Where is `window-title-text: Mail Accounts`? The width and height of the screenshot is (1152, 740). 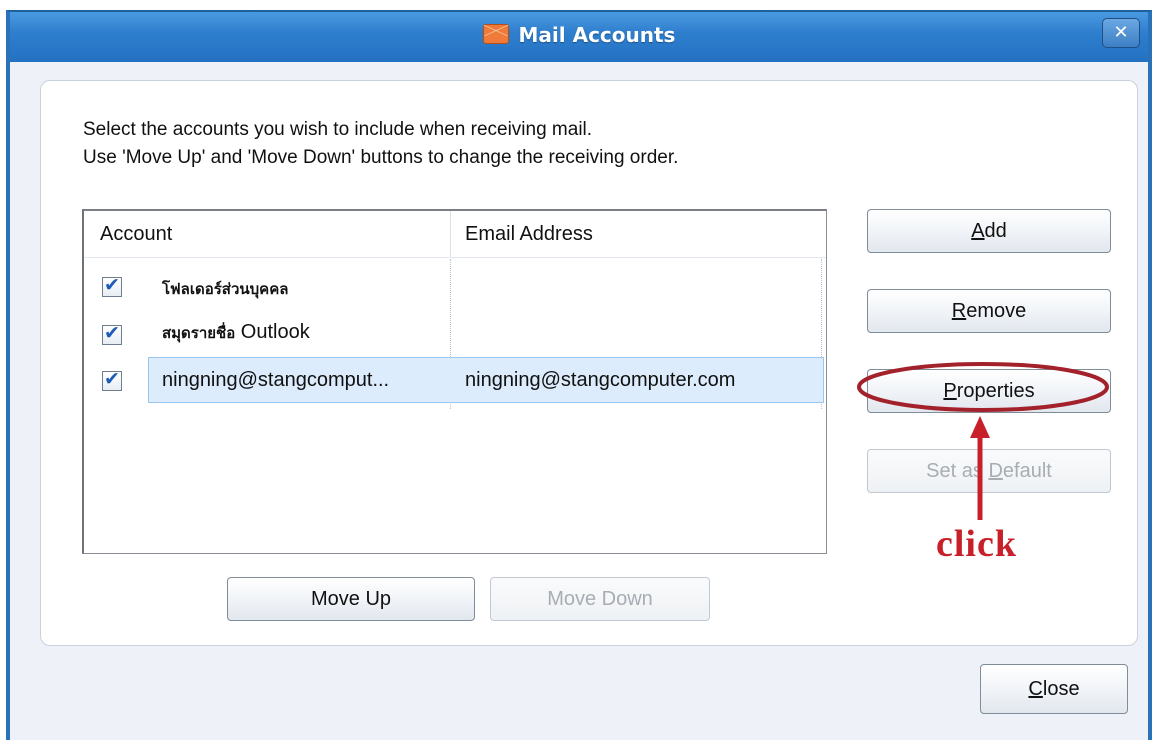 window-title-text: Mail Accounts is located at coordinates (597, 35).